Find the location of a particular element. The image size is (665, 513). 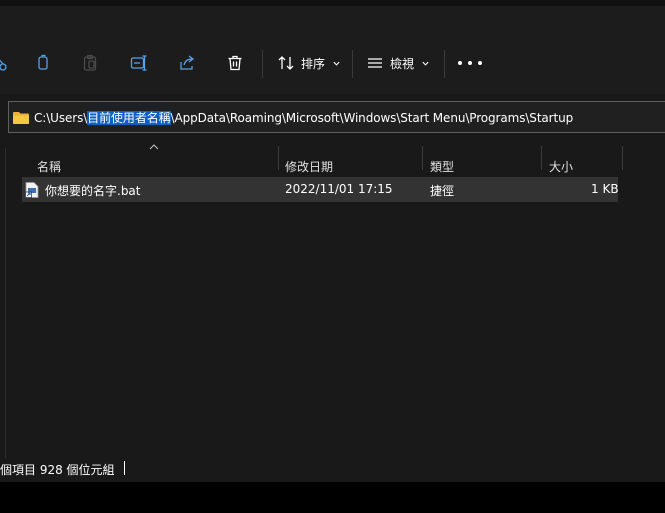

list-view-icon is located at coordinates (375, 63).